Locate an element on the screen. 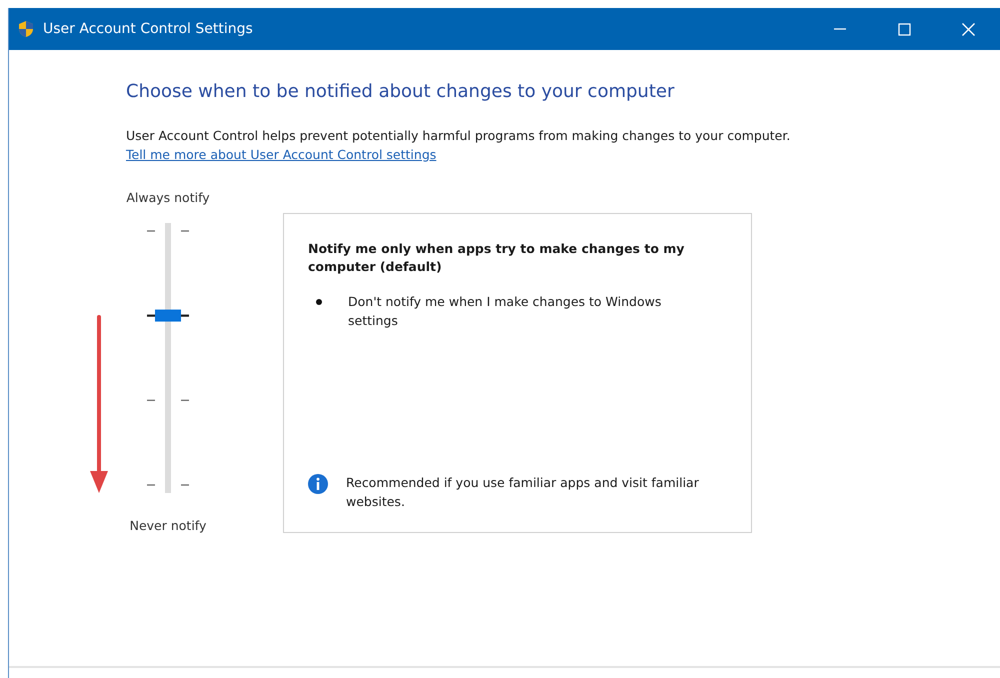 This screenshot has width=1000, height=678. help-link: Tell me more about User Account Control settings is located at coordinates (281, 154).